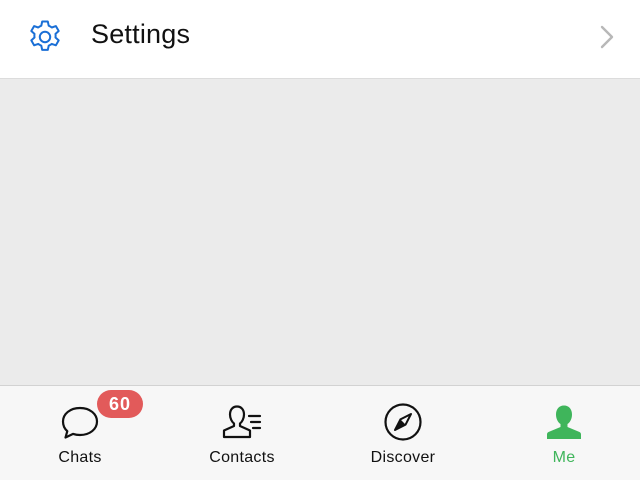 Image resolution: width=640 pixels, height=480 pixels. What do you see at coordinates (242, 457) in the screenshot?
I see `tab-label-contacts: Contacts` at bounding box center [242, 457].